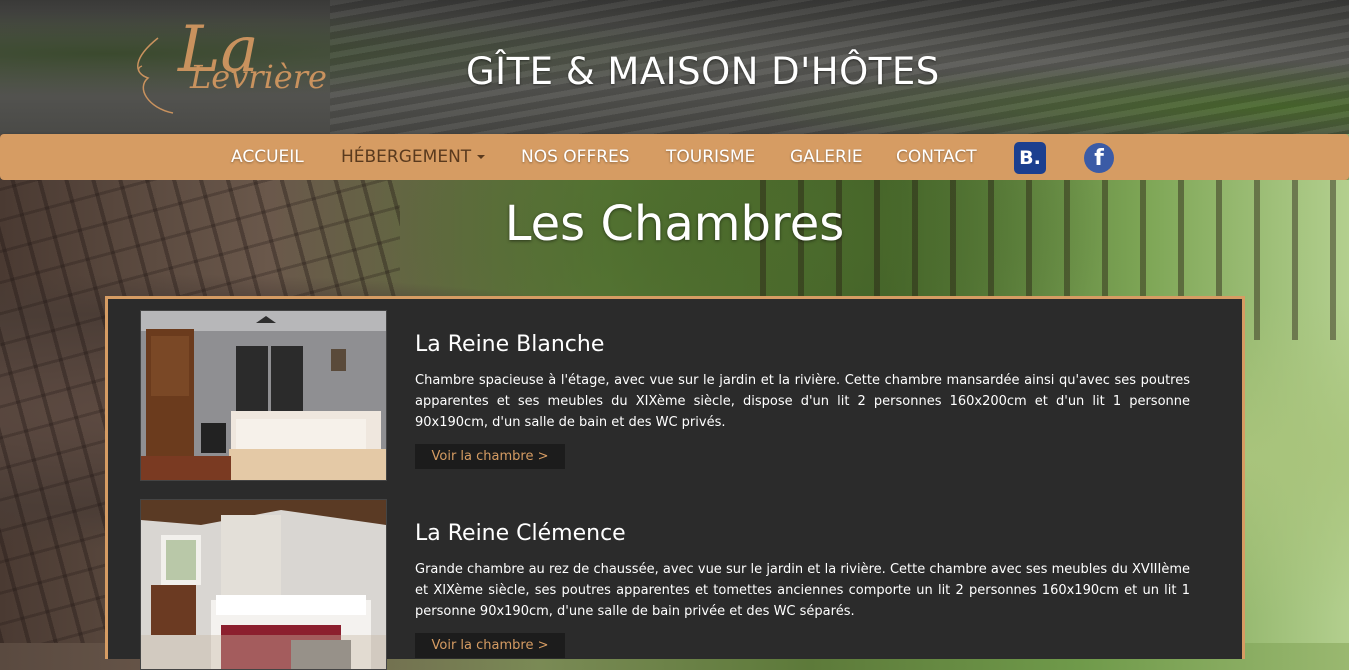 The height and width of the screenshot is (670, 1349). What do you see at coordinates (481, 157) in the screenshot?
I see `chevron-down-icon` at bounding box center [481, 157].